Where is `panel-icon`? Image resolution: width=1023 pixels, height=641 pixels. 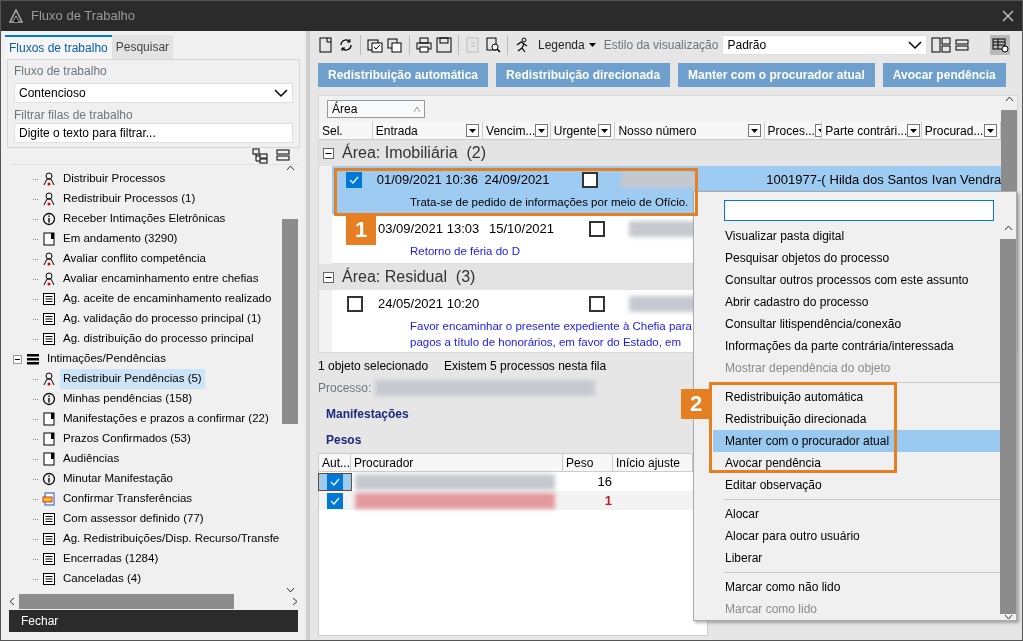
panel-icon is located at coordinates (962, 45).